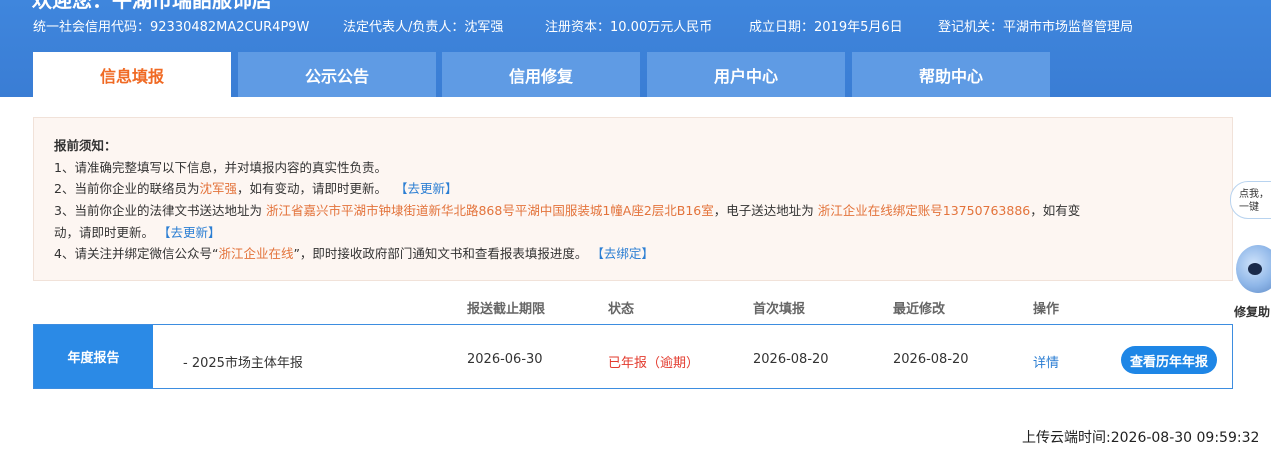 This screenshot has height=449, width=1271. I want to click on bubble-line-2: 一键, so click(1249, 207).